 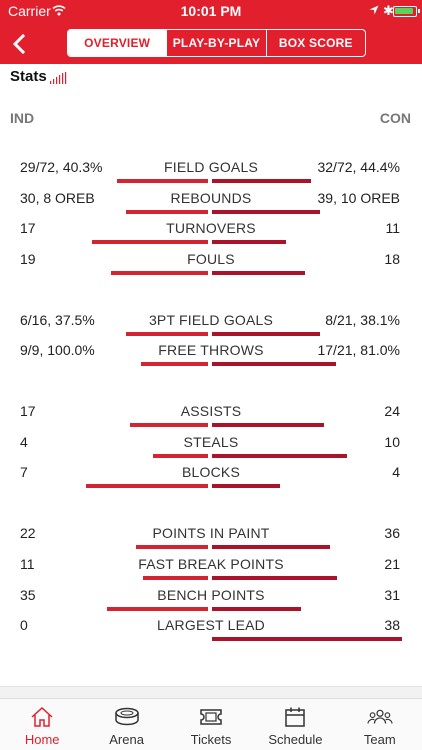 I want to click on stat-row: 6/16, 37.5% 3PT FIELD GOALS 8/21, 38.1%, so click(x=211, y=325).